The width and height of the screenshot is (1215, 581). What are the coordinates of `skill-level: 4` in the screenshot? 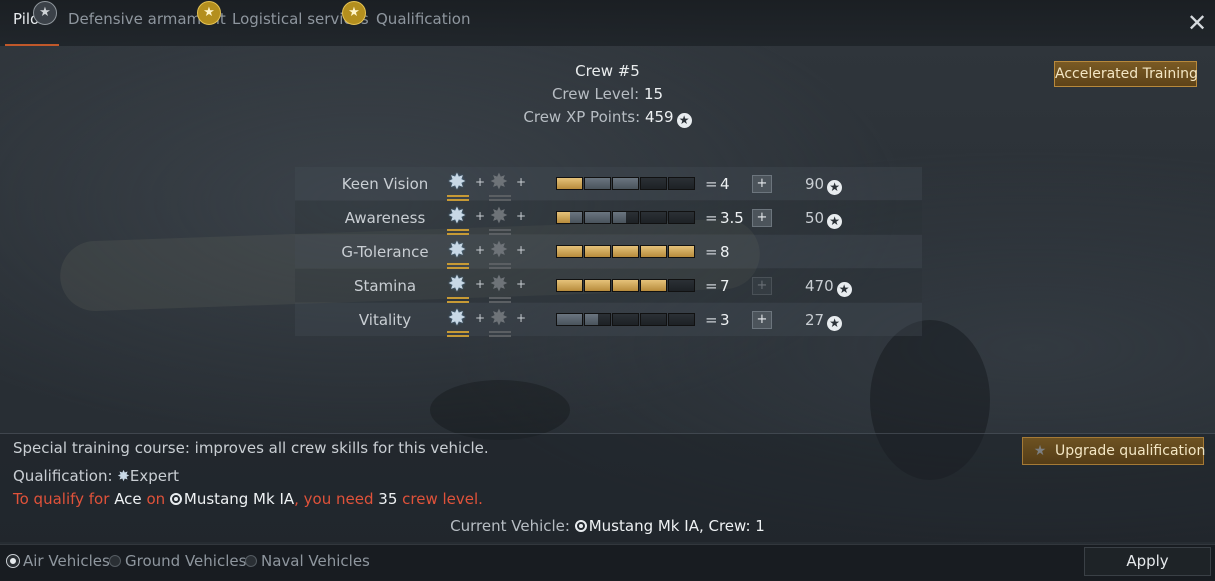 It's located at (725, 184).